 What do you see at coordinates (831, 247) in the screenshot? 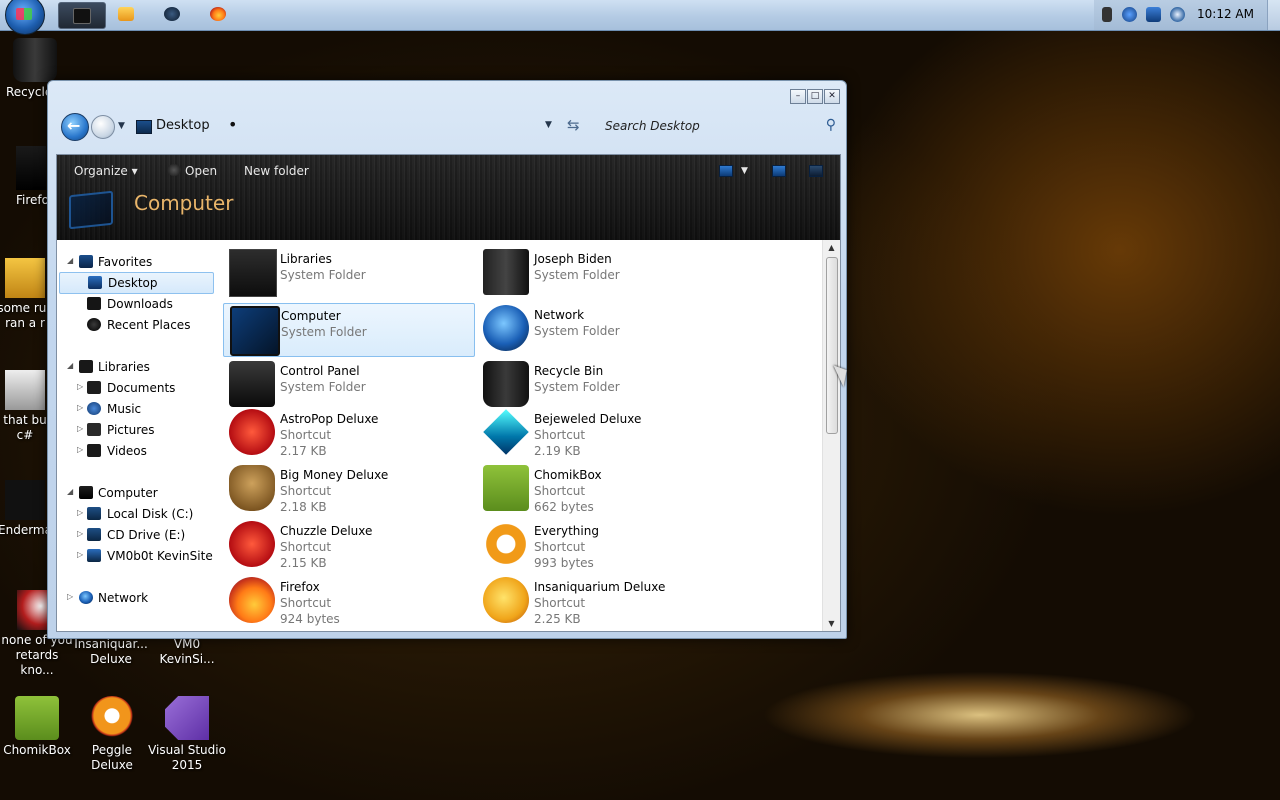
I see `scroll-up-button: ▲` at bounding box center [831, 247].